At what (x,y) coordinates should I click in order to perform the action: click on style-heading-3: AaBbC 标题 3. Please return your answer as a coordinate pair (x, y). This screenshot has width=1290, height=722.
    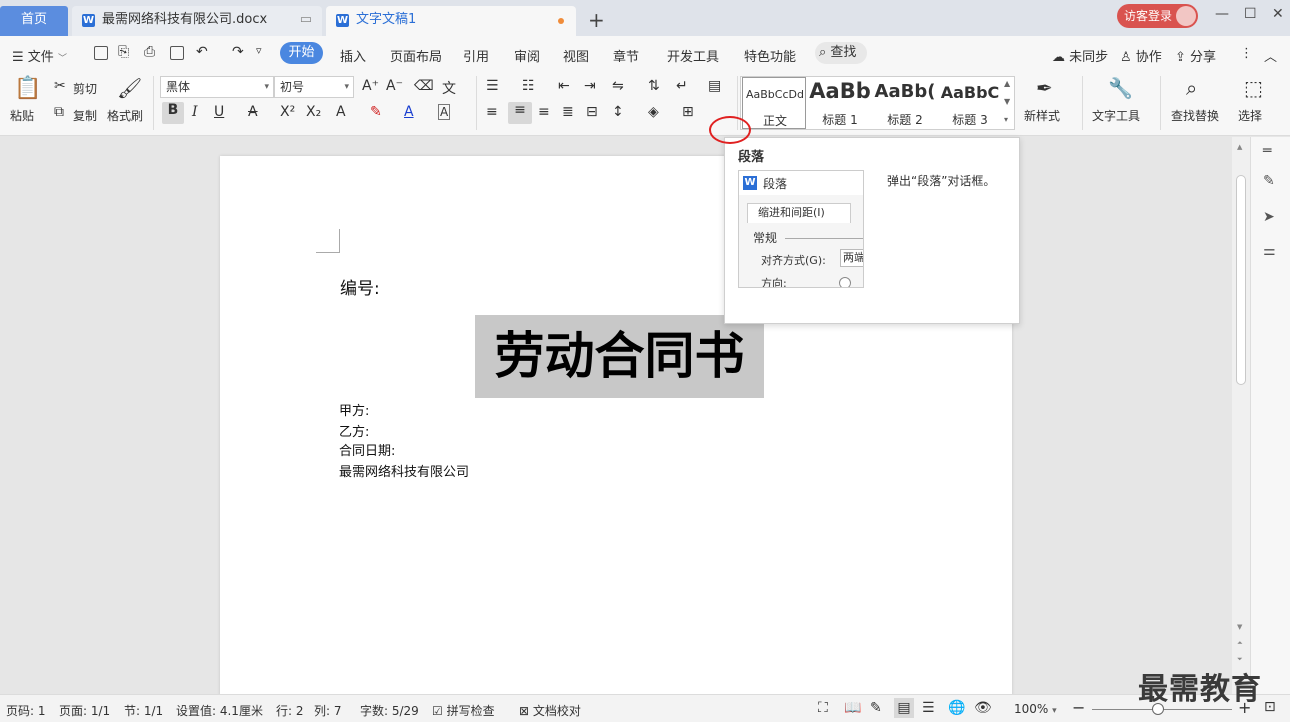
    Looking at the image, I should click on (970, 103).